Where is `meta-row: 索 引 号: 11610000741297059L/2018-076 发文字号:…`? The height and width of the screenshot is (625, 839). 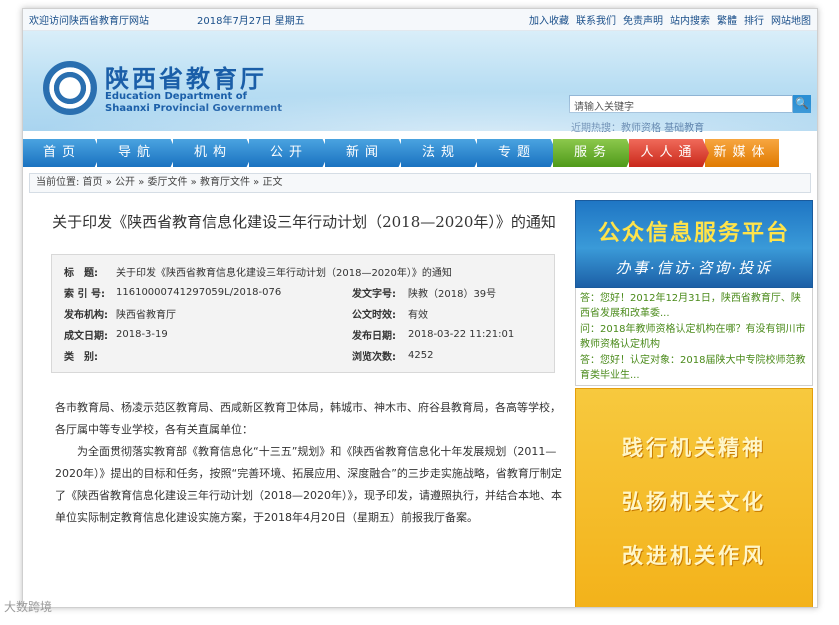
meta-row: 索 引 号: 11610000741297059L/2018-076 发文字号:… is located at coordinates (304, 292).